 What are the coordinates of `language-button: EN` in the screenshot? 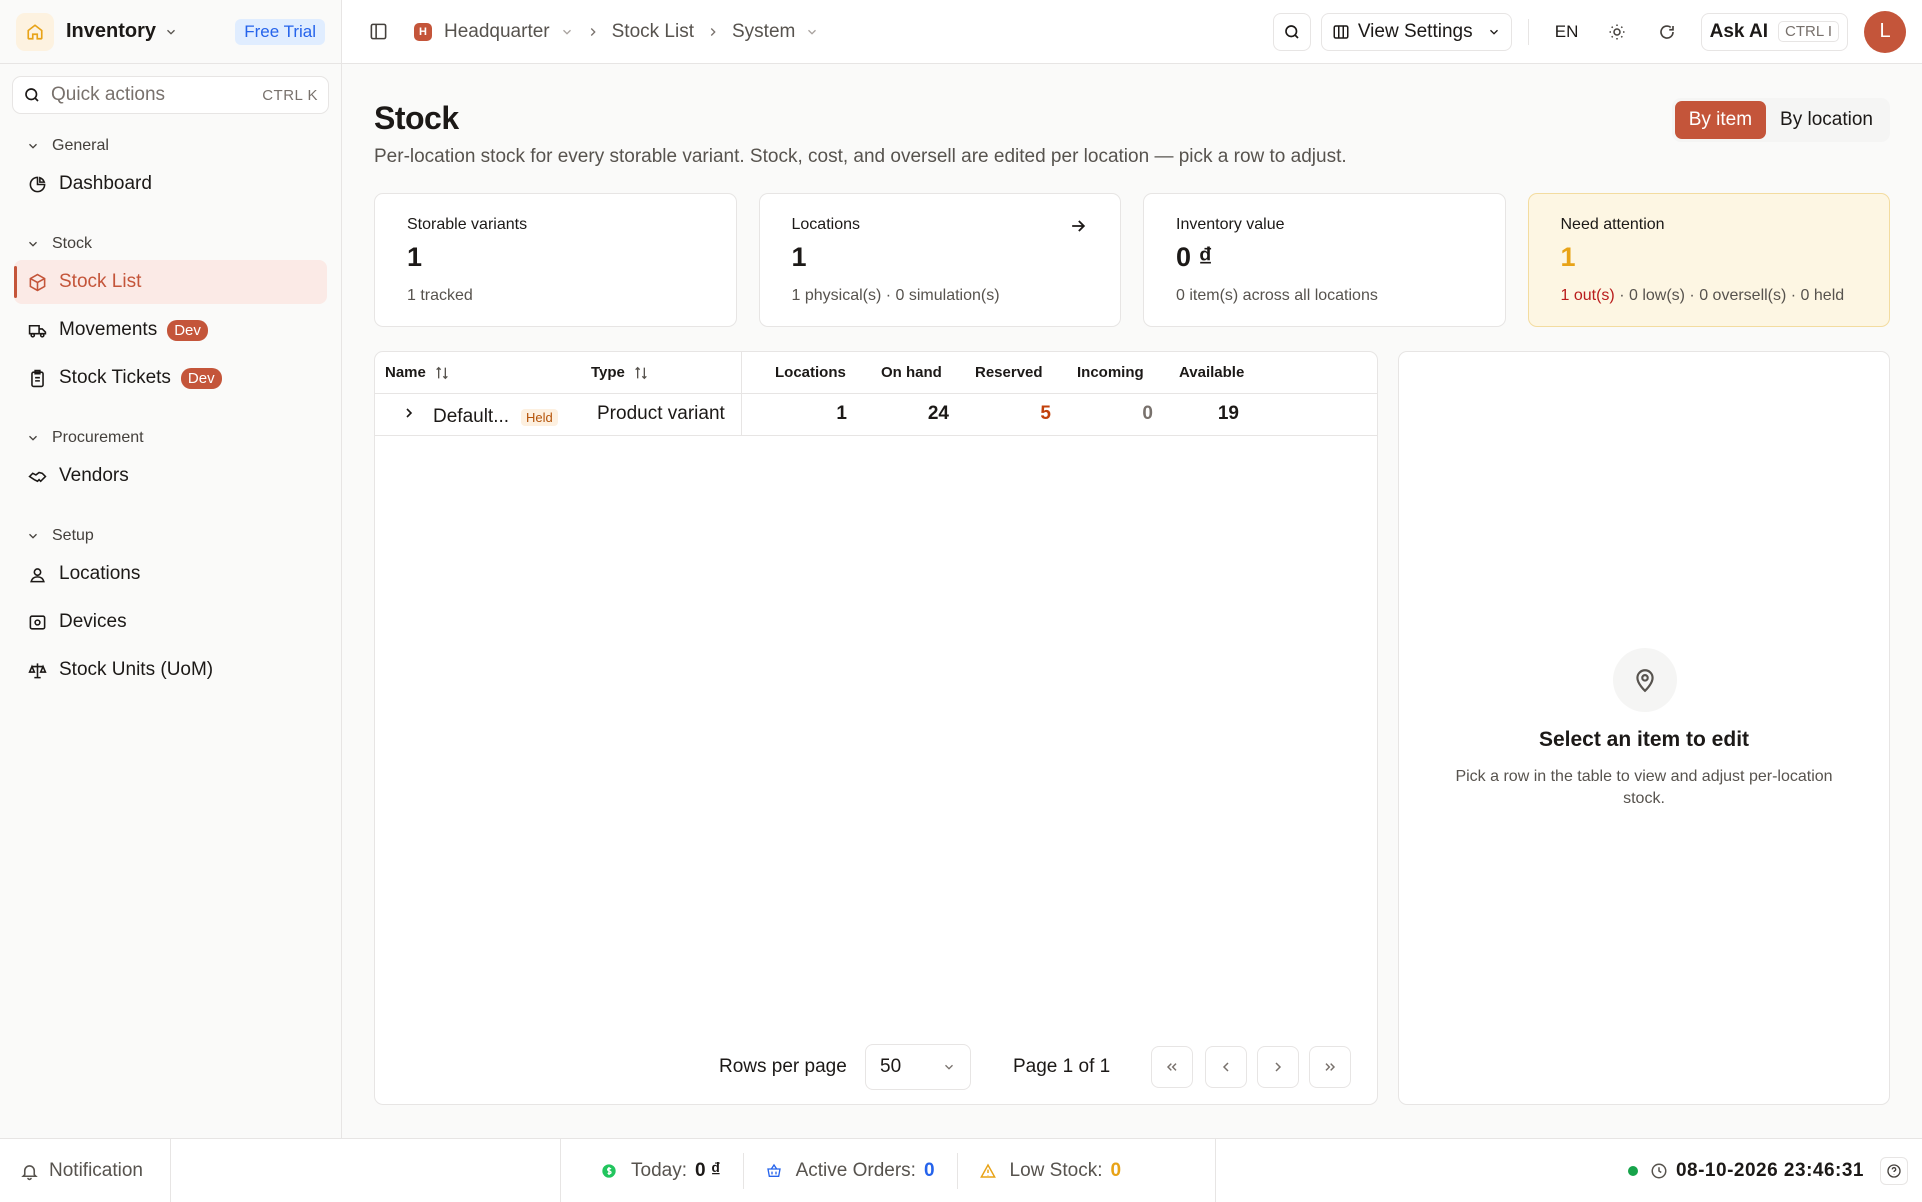 It's located at (1567, 32).